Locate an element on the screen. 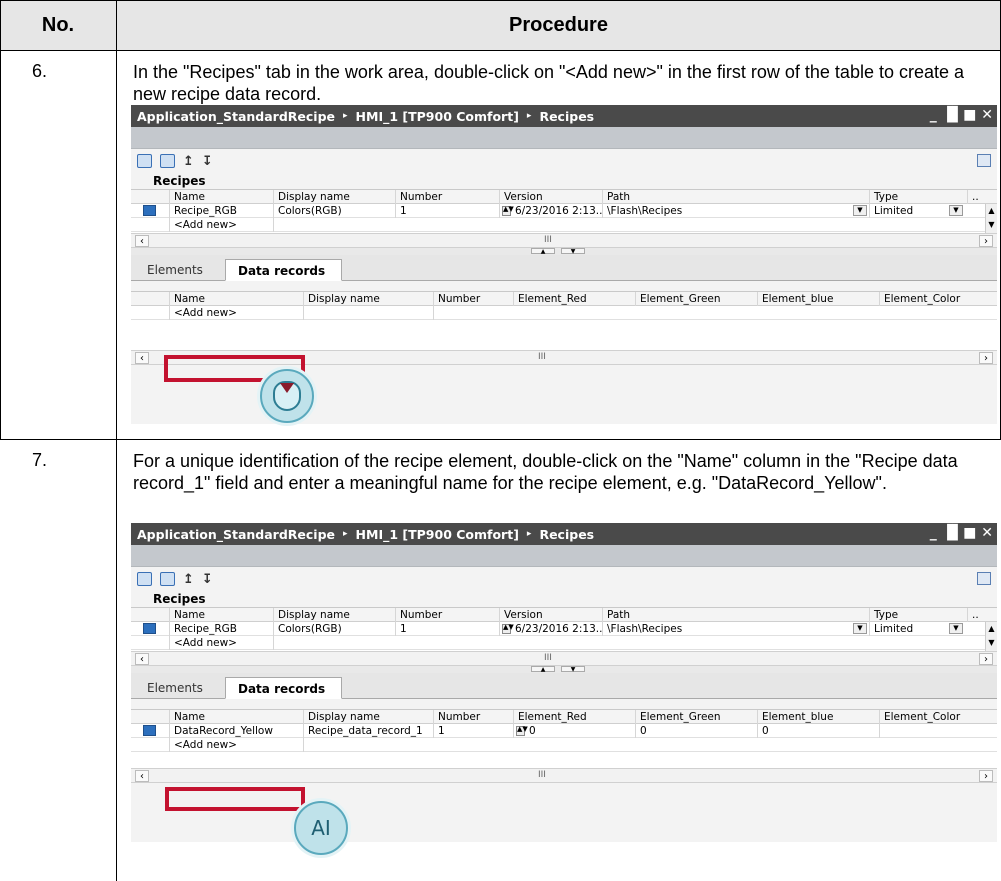  record-red-cell: ▲▼0 is located at coordinates (574, 731).